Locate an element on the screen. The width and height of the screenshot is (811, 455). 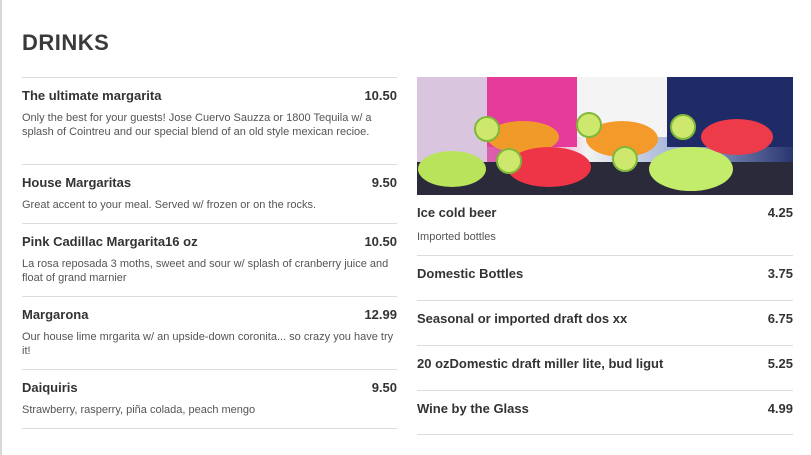
page-left-border is located at coordinates (1, 227).